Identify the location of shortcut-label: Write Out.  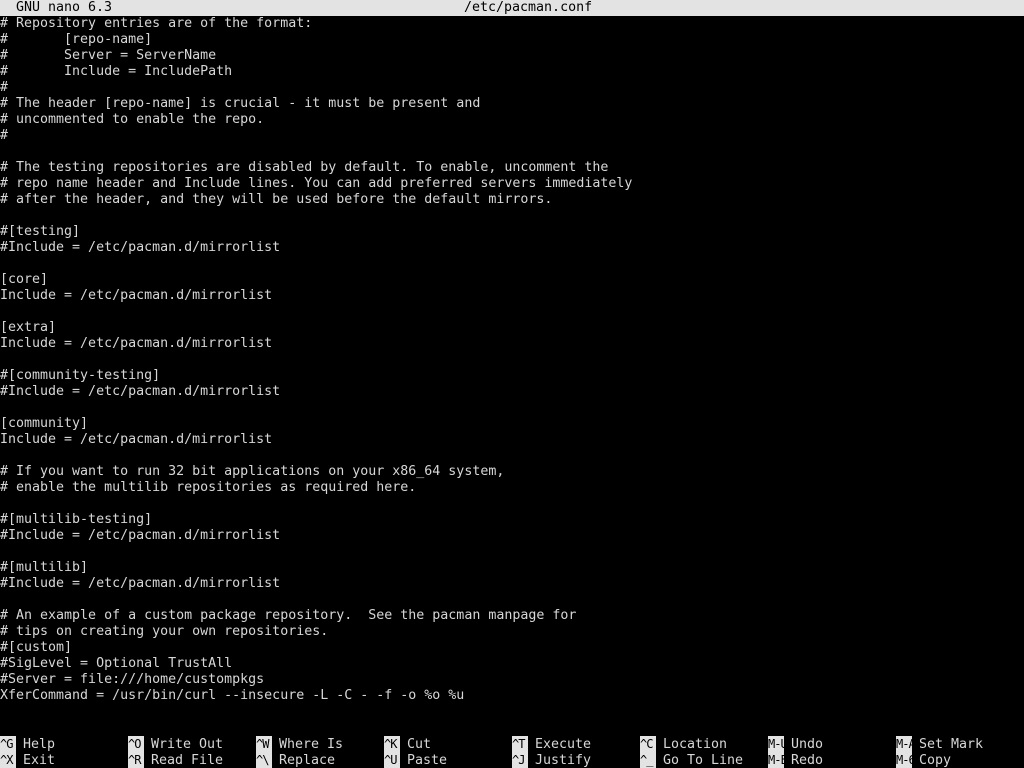
(187, 744).